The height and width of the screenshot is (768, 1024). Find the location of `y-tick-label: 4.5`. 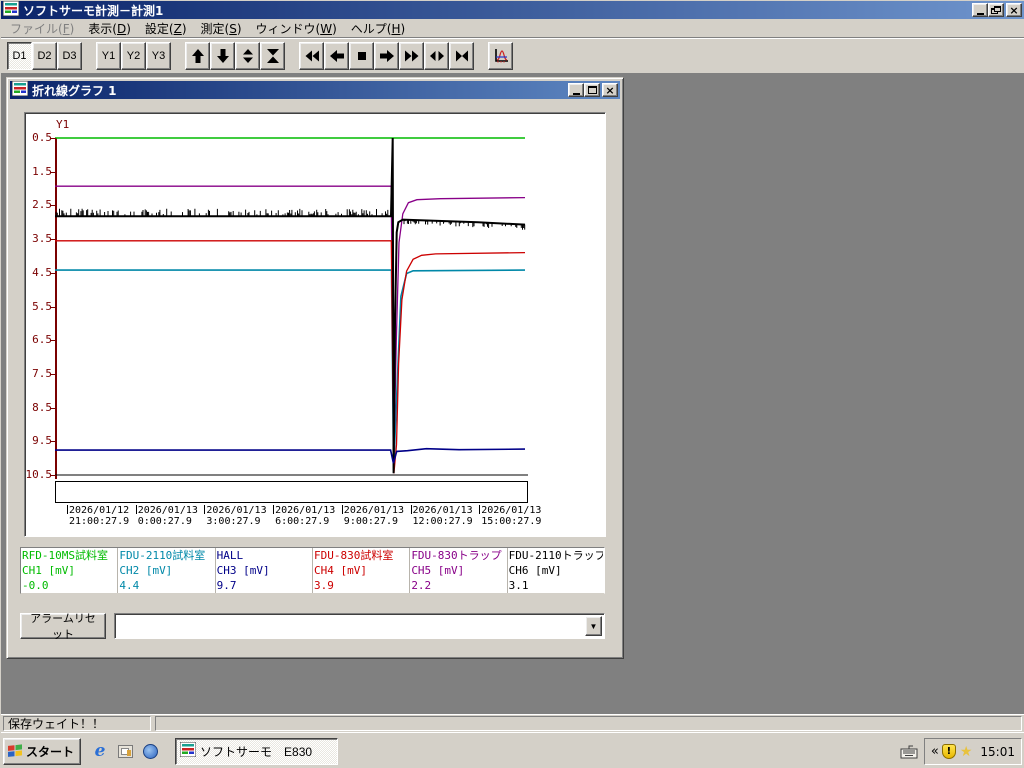

y-tick-label: 4.5 is located at coordinates (42, 272).